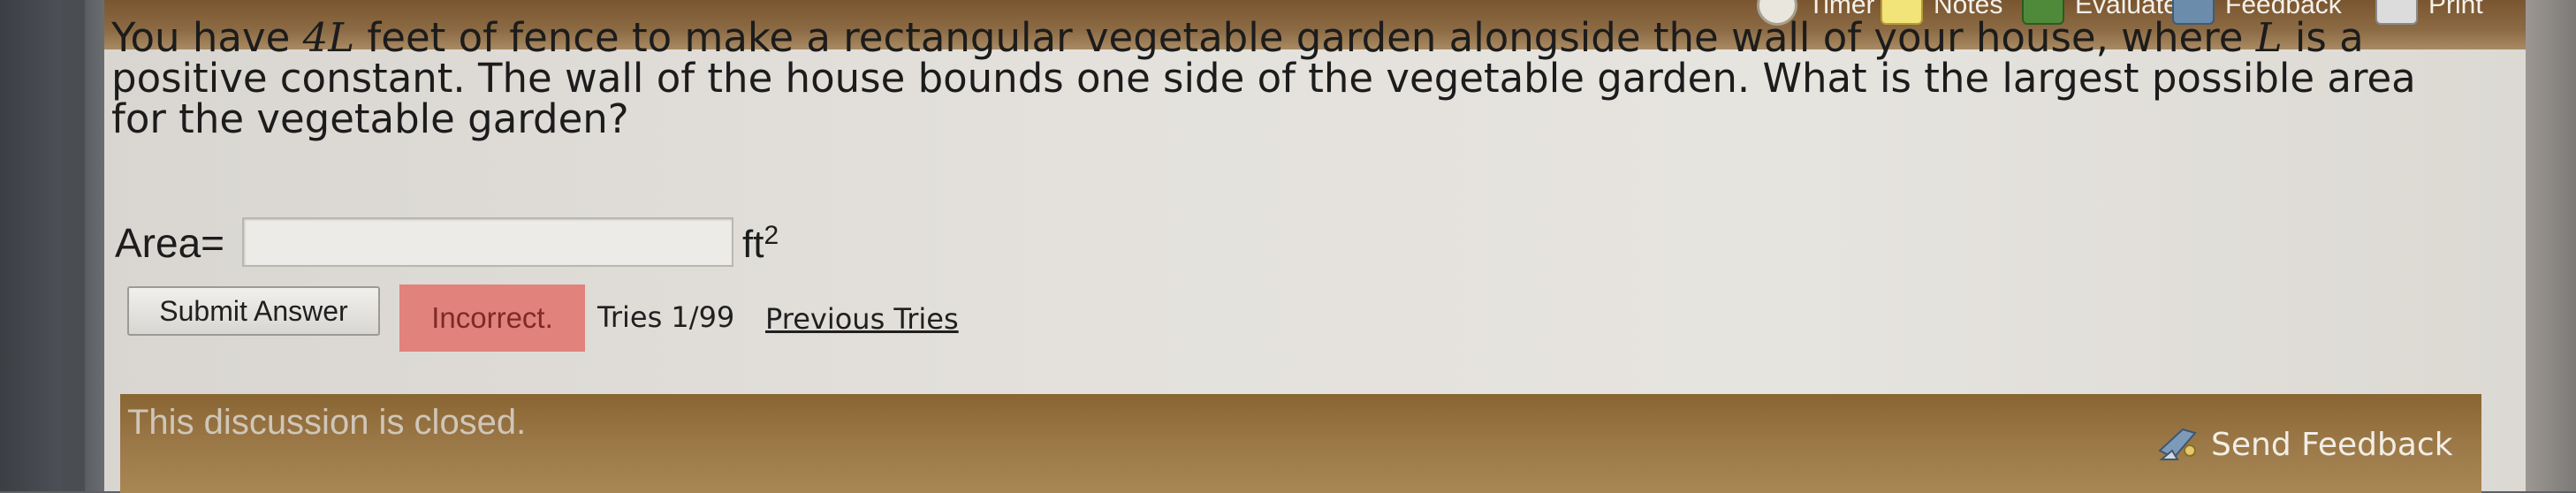 The height and width of the screenshot is (493, 2576). I want to click on unit-label: ft2, so click(760, 244).